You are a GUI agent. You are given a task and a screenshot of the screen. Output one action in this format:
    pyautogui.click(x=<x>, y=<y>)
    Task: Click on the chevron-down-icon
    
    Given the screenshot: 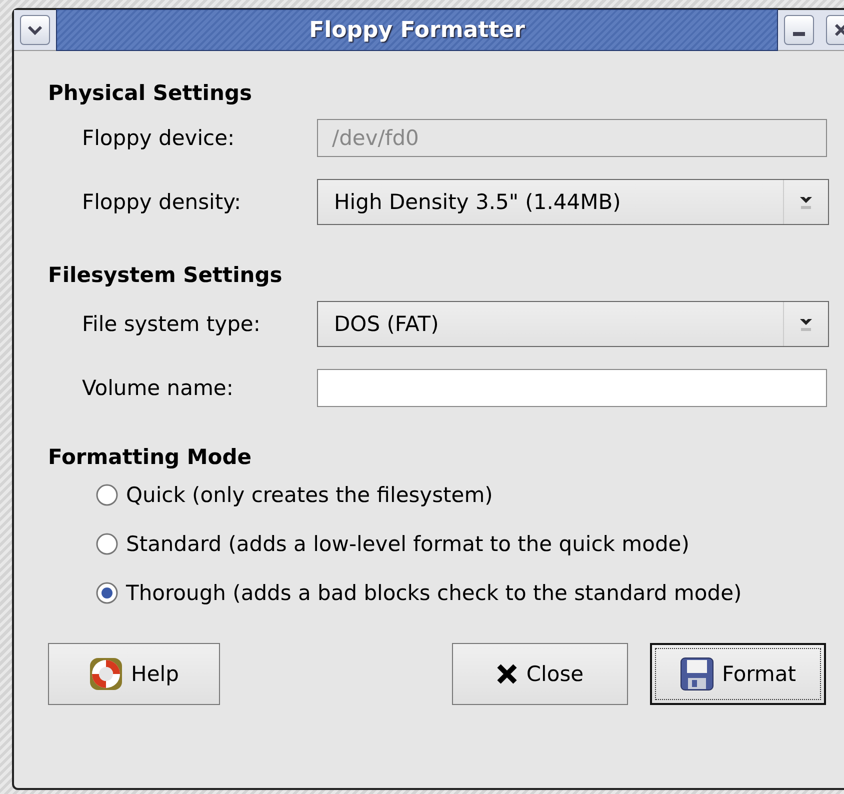 What is the action you would take?
    pyautogui.click(x=35, y=30)
    